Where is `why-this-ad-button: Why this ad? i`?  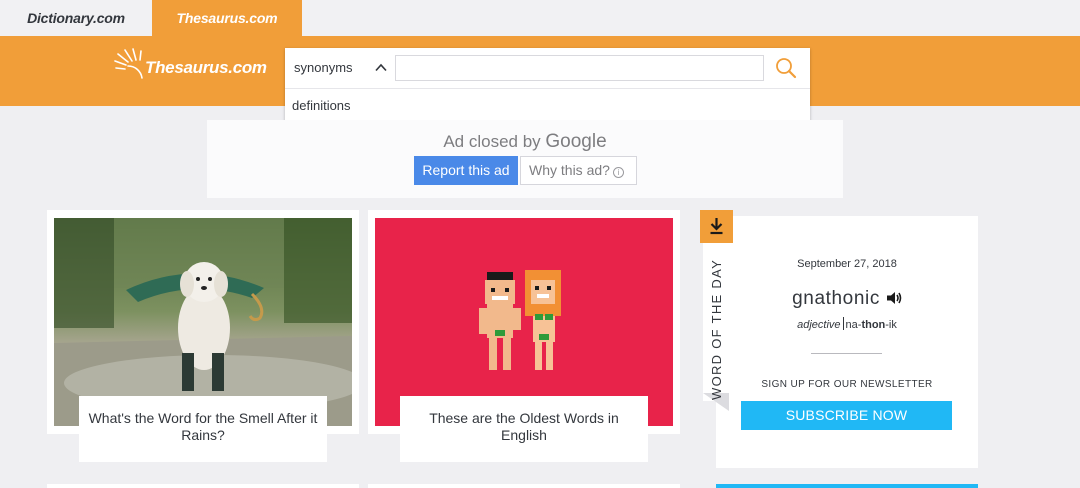
why-this-ad-button: Why this ad? i is located at coordinates (578, 170).